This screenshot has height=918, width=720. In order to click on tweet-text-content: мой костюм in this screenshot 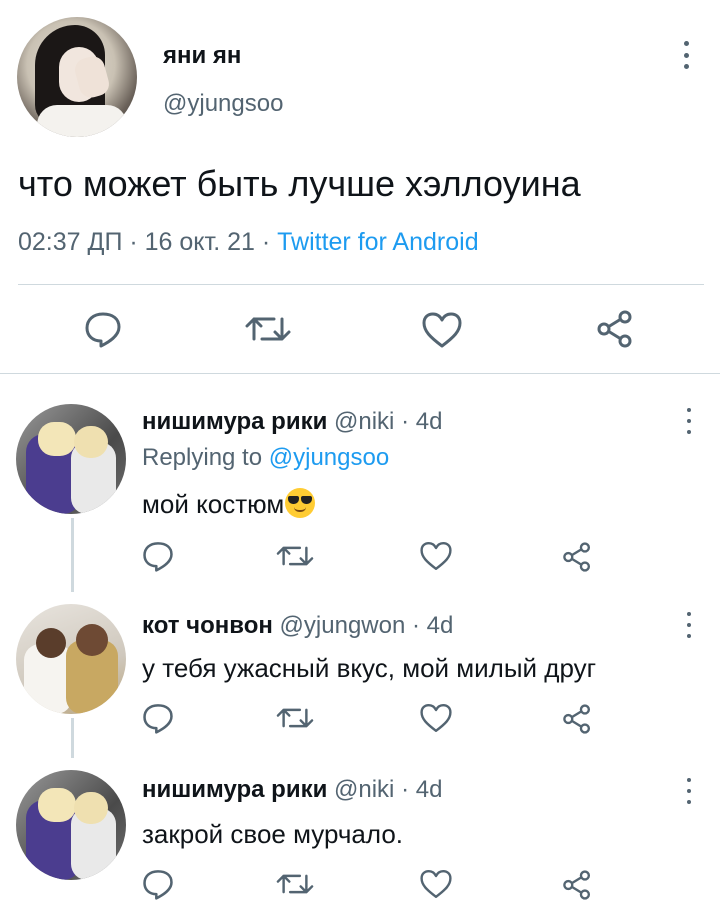, I will do `click(213, 504)`.